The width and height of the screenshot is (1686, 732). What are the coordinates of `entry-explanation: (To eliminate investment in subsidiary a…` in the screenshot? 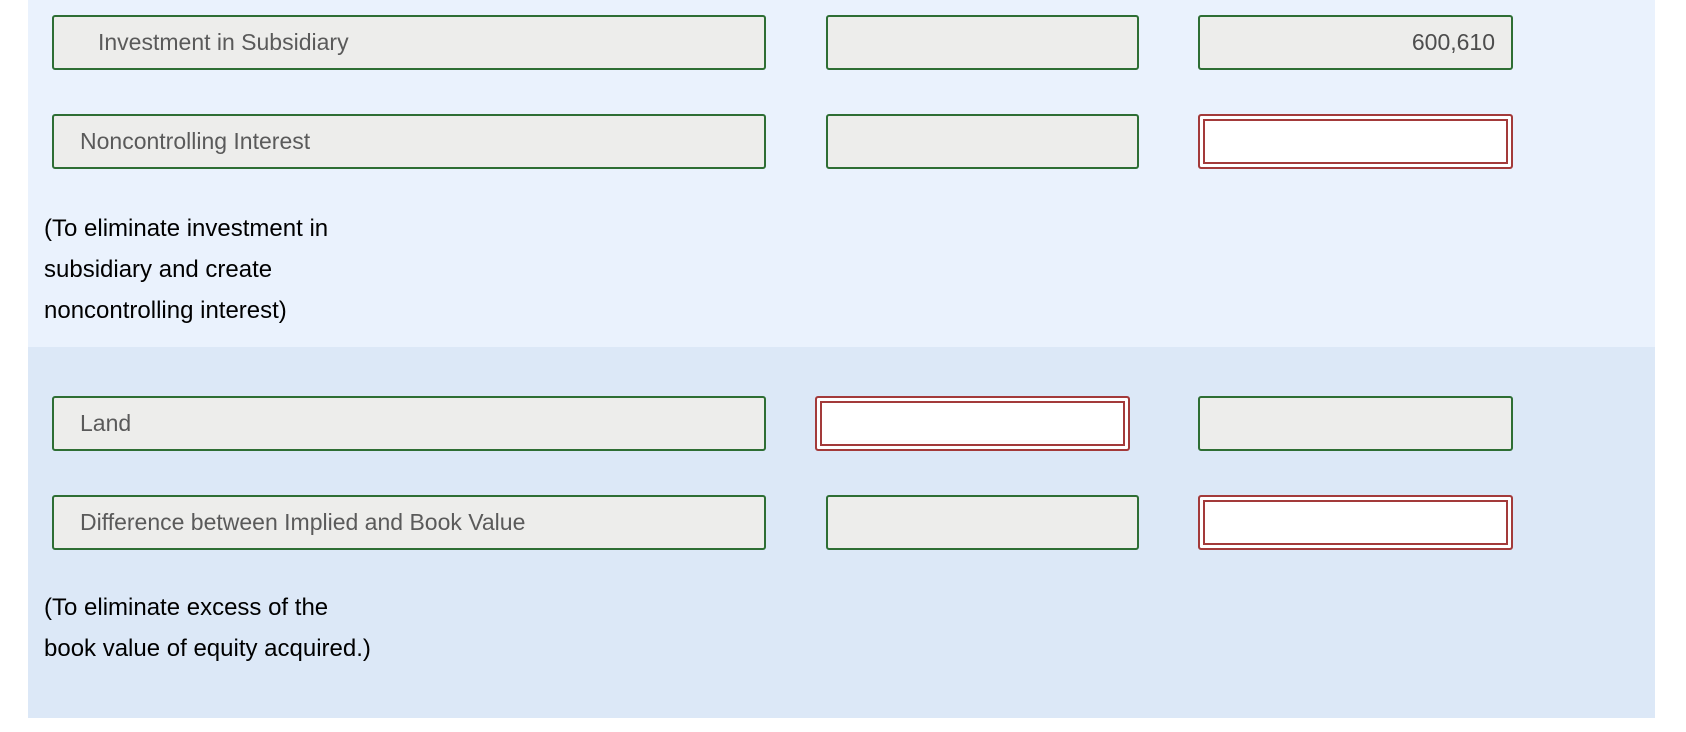 It's located at (186, 269).